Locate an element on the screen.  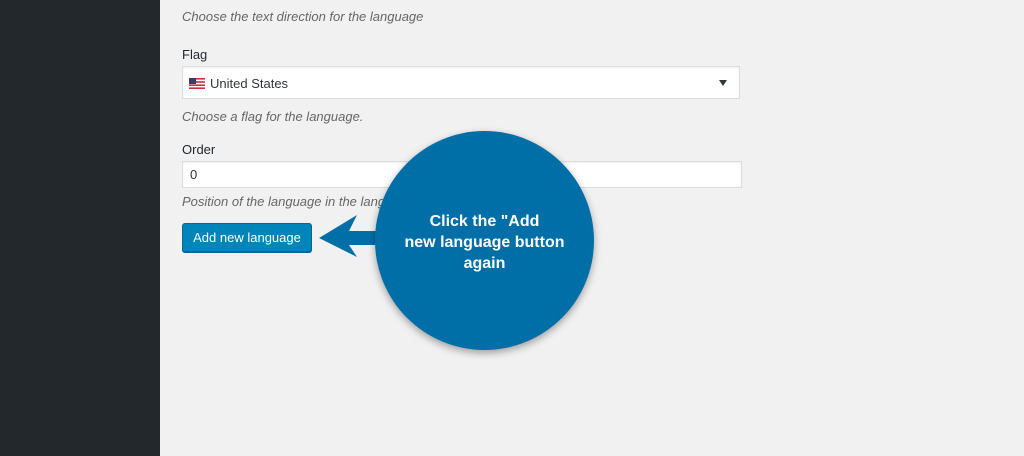
callout-line-3: again is located at coordinates (484, 263).